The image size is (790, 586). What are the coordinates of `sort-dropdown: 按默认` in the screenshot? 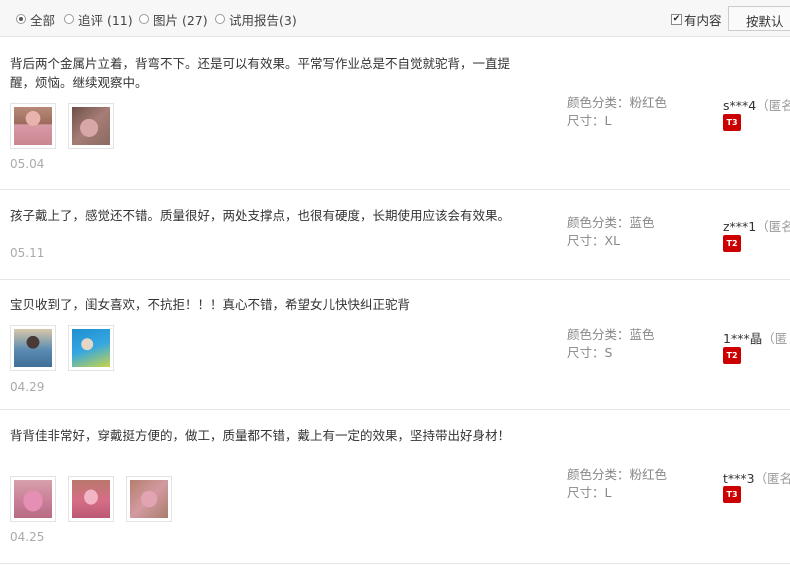 It's located at (759, 18).